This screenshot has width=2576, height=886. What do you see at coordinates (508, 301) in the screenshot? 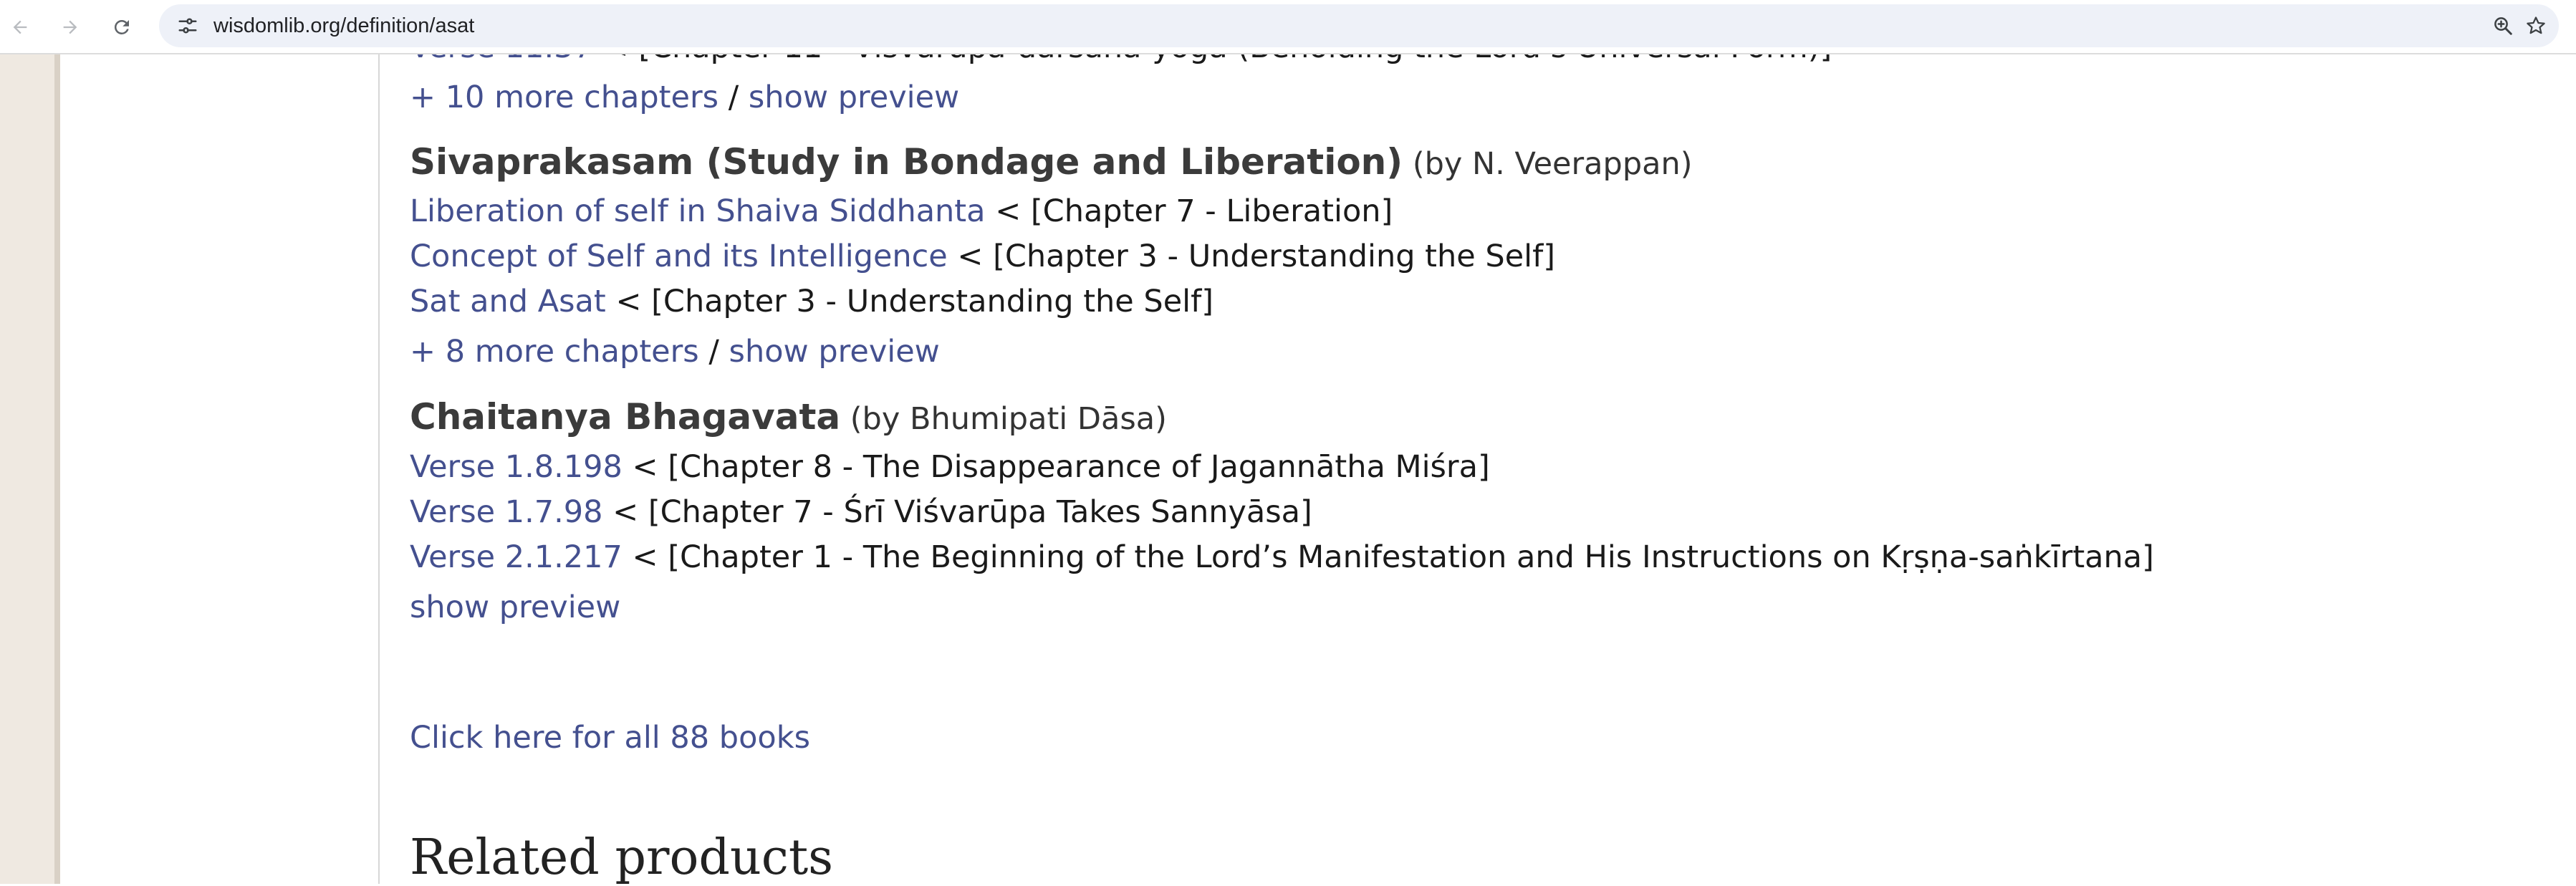
I see `entry-link: Sat and Asat` at bounding box center [508, 301].